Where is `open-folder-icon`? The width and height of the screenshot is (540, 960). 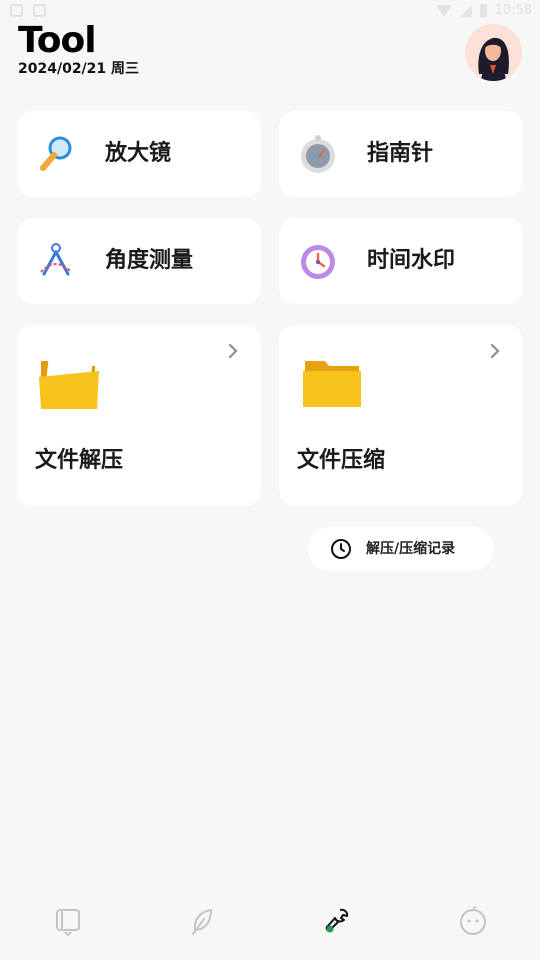
open-folder-icon is located at coordinates (69, 383).